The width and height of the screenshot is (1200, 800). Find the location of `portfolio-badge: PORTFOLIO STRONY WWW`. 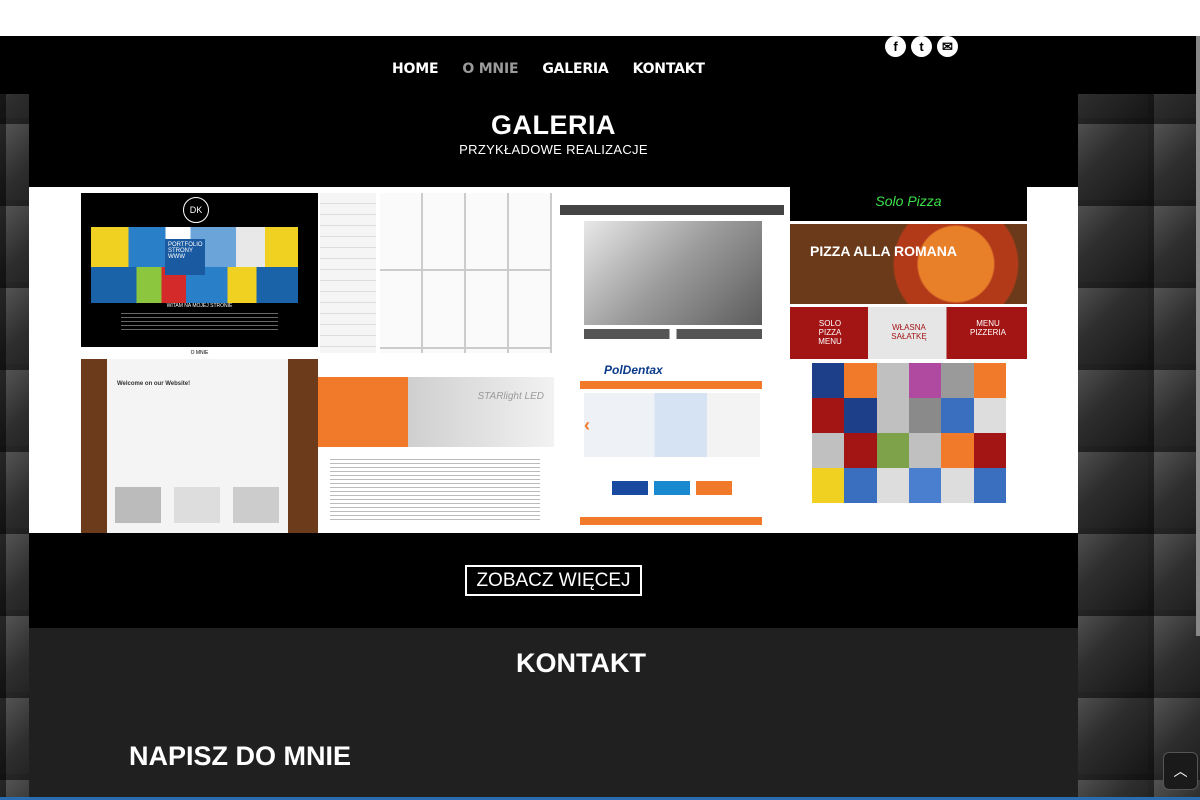

portfolio-badge: PORTFOLIO STRONY WWW is located at coordinates (185, 257).